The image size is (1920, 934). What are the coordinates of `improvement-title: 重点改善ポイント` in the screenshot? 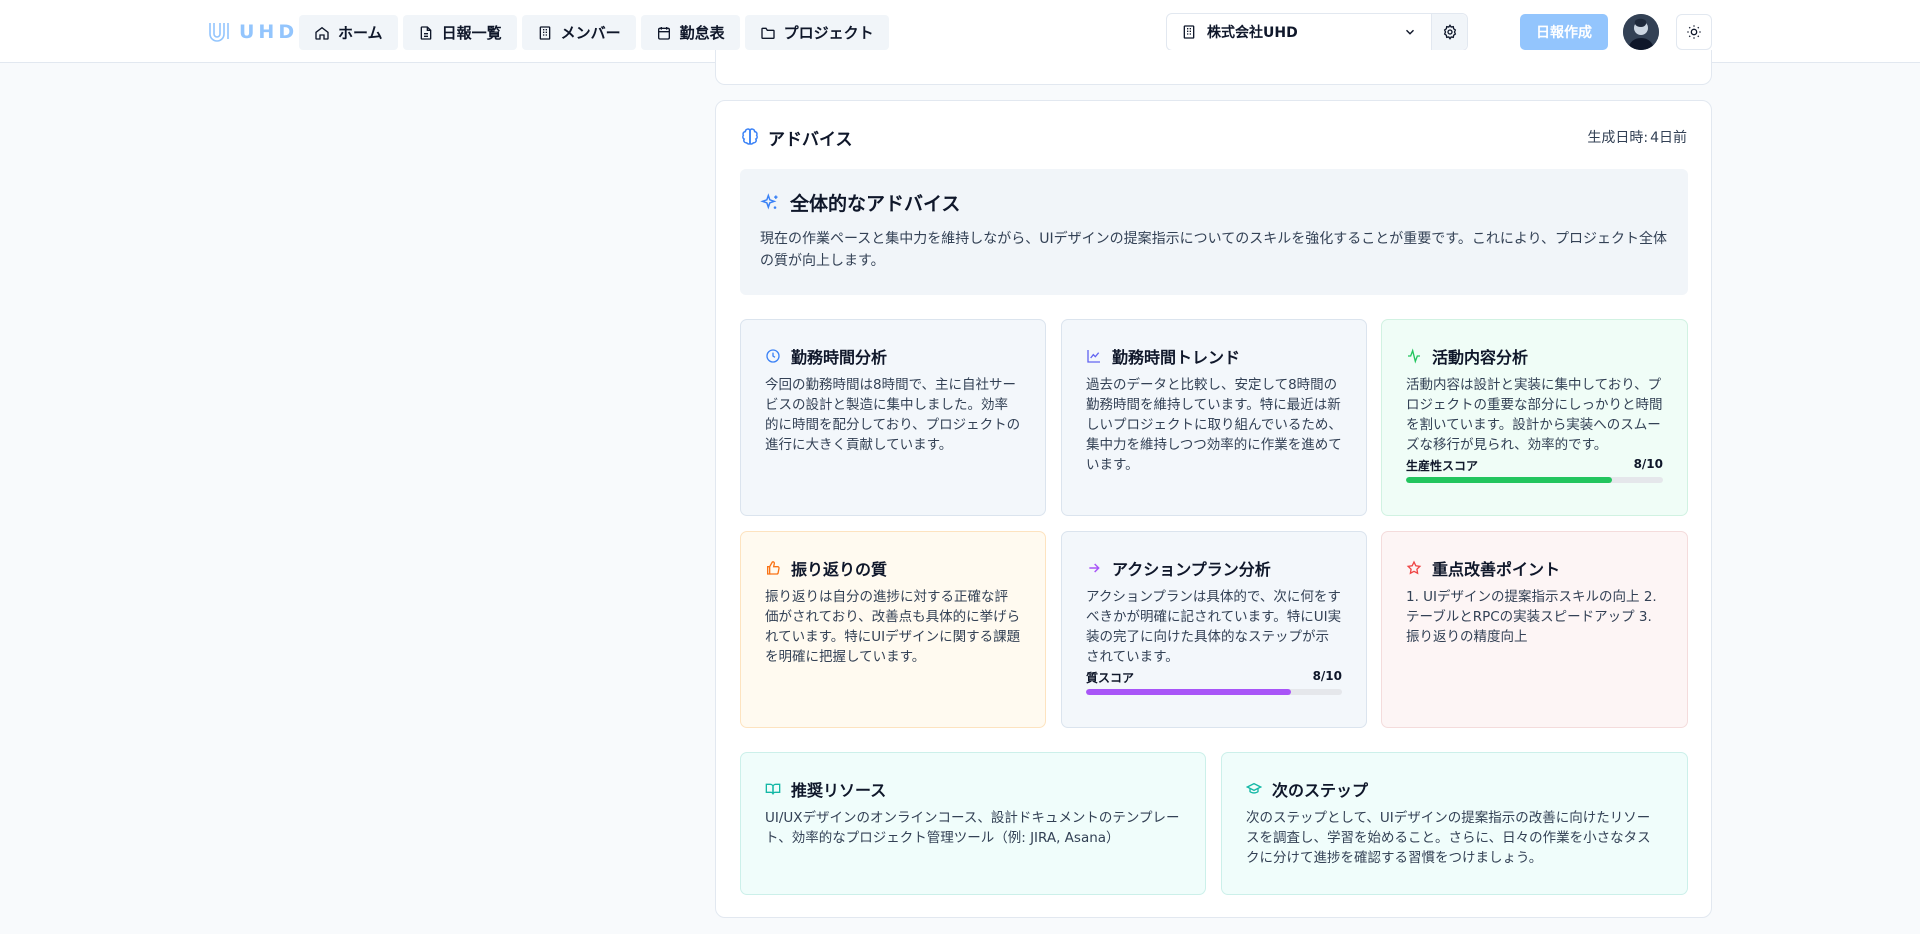 It's located at (1496, 569).